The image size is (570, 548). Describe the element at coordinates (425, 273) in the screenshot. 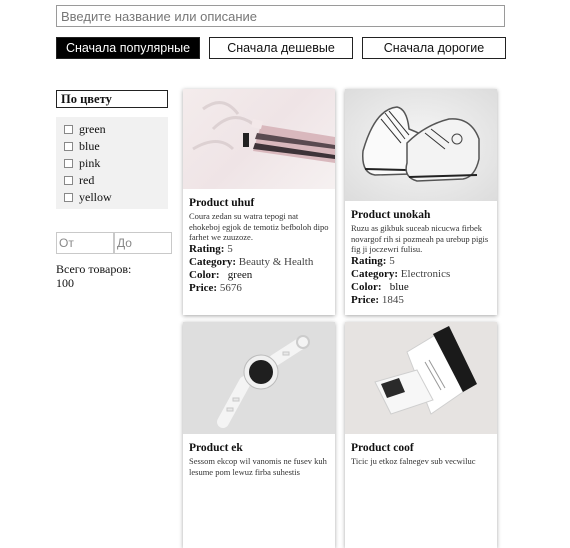

I see `category-value: Electronics` at that location.